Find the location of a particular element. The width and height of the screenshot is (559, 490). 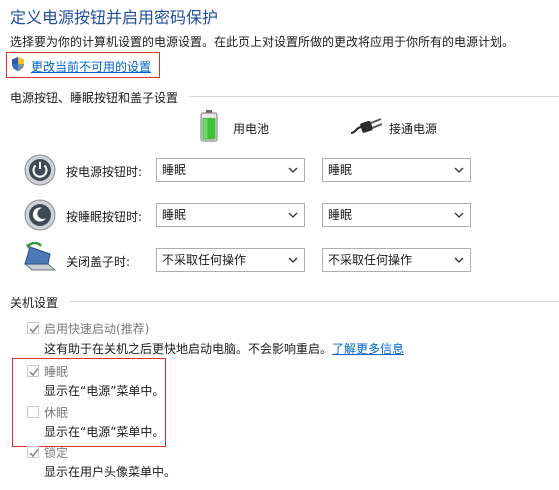

fast-startup-desc: 这有助于在关机之后更快地启动电脑。不会影响重启。 is located at coordinates (188, 349).